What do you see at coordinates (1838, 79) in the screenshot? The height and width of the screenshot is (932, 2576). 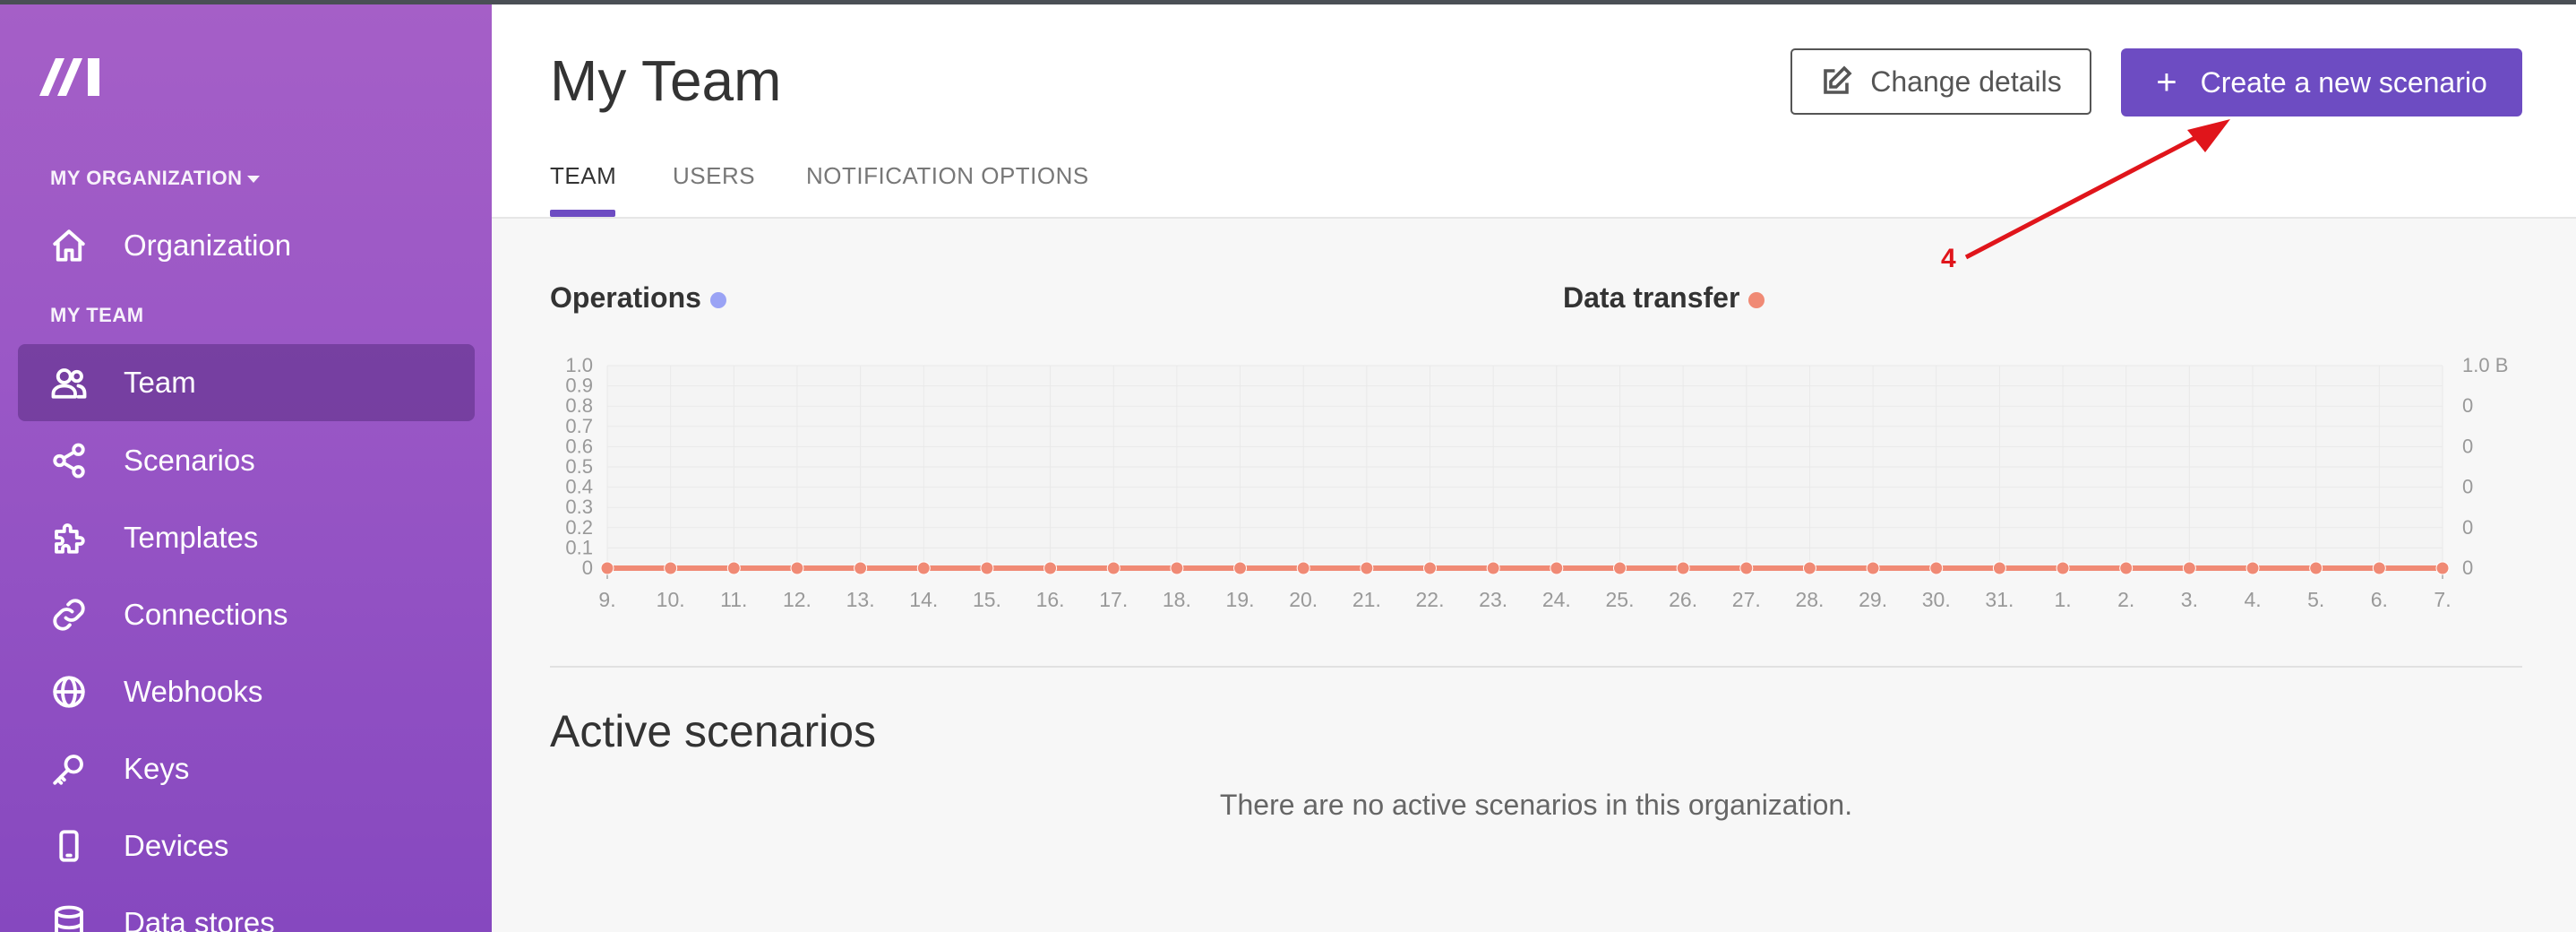 I see `edit-icon` at bounding box center [1838, 79].